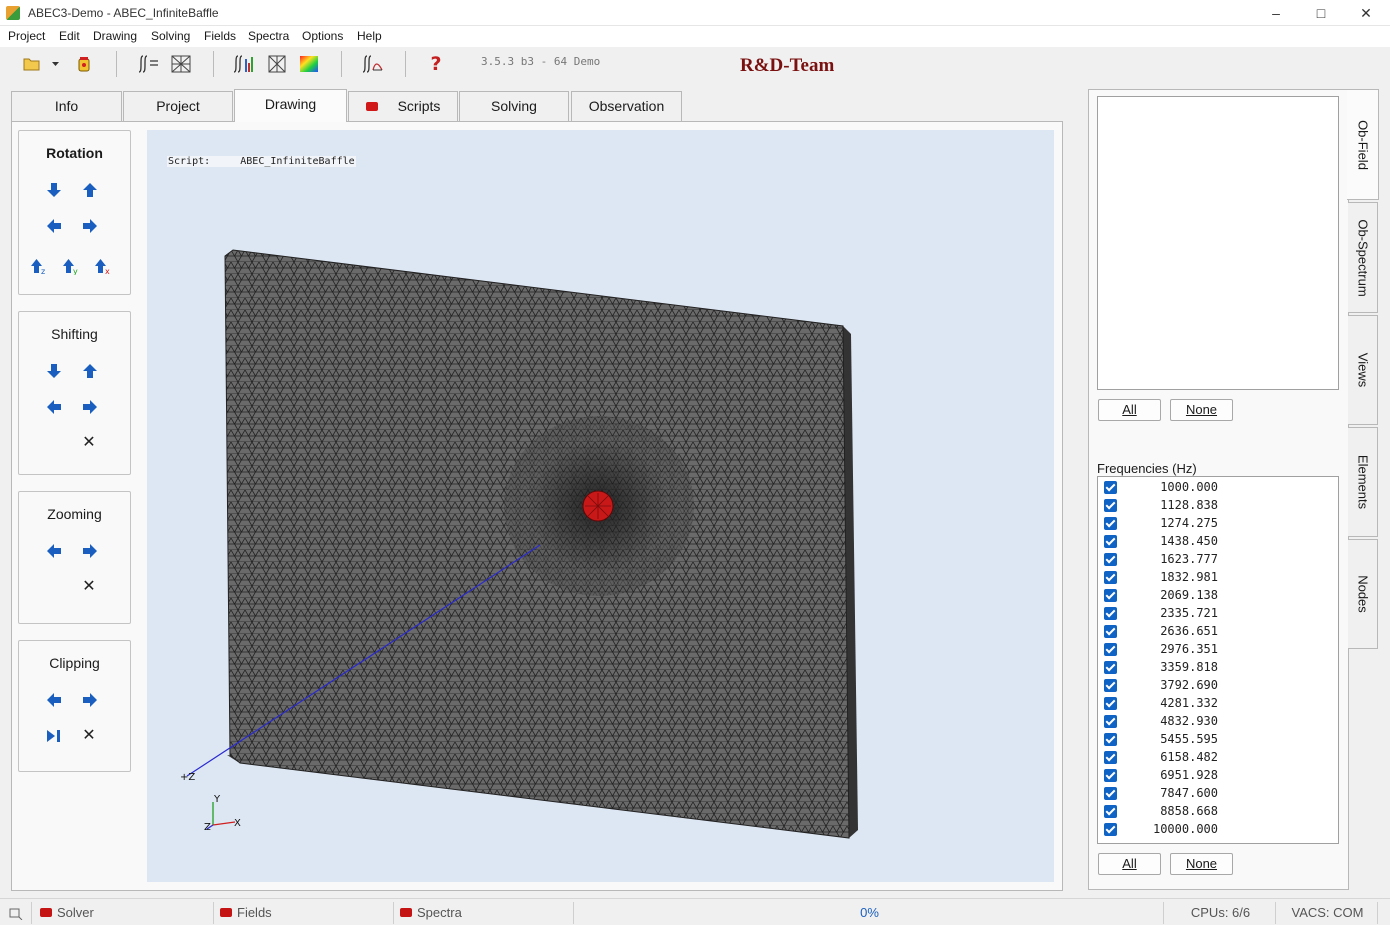  What do you see at coordinates (1218, 667) in the screenshot?
I see `frequency-row: 3359.818` at bounding box center [1218, 667].